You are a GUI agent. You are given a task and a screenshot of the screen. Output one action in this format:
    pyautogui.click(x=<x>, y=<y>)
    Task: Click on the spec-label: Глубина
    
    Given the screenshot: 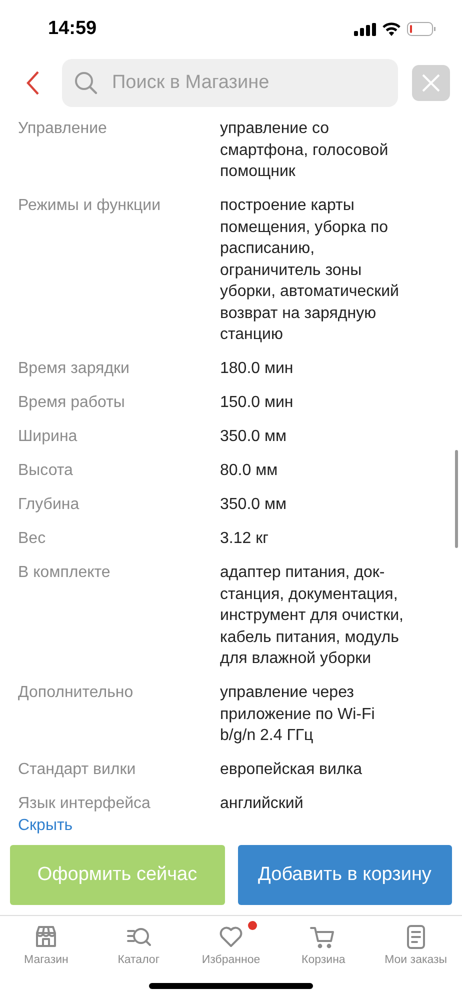 What is the action you would take?
    pyautogui.click(x=49, y=505)
    